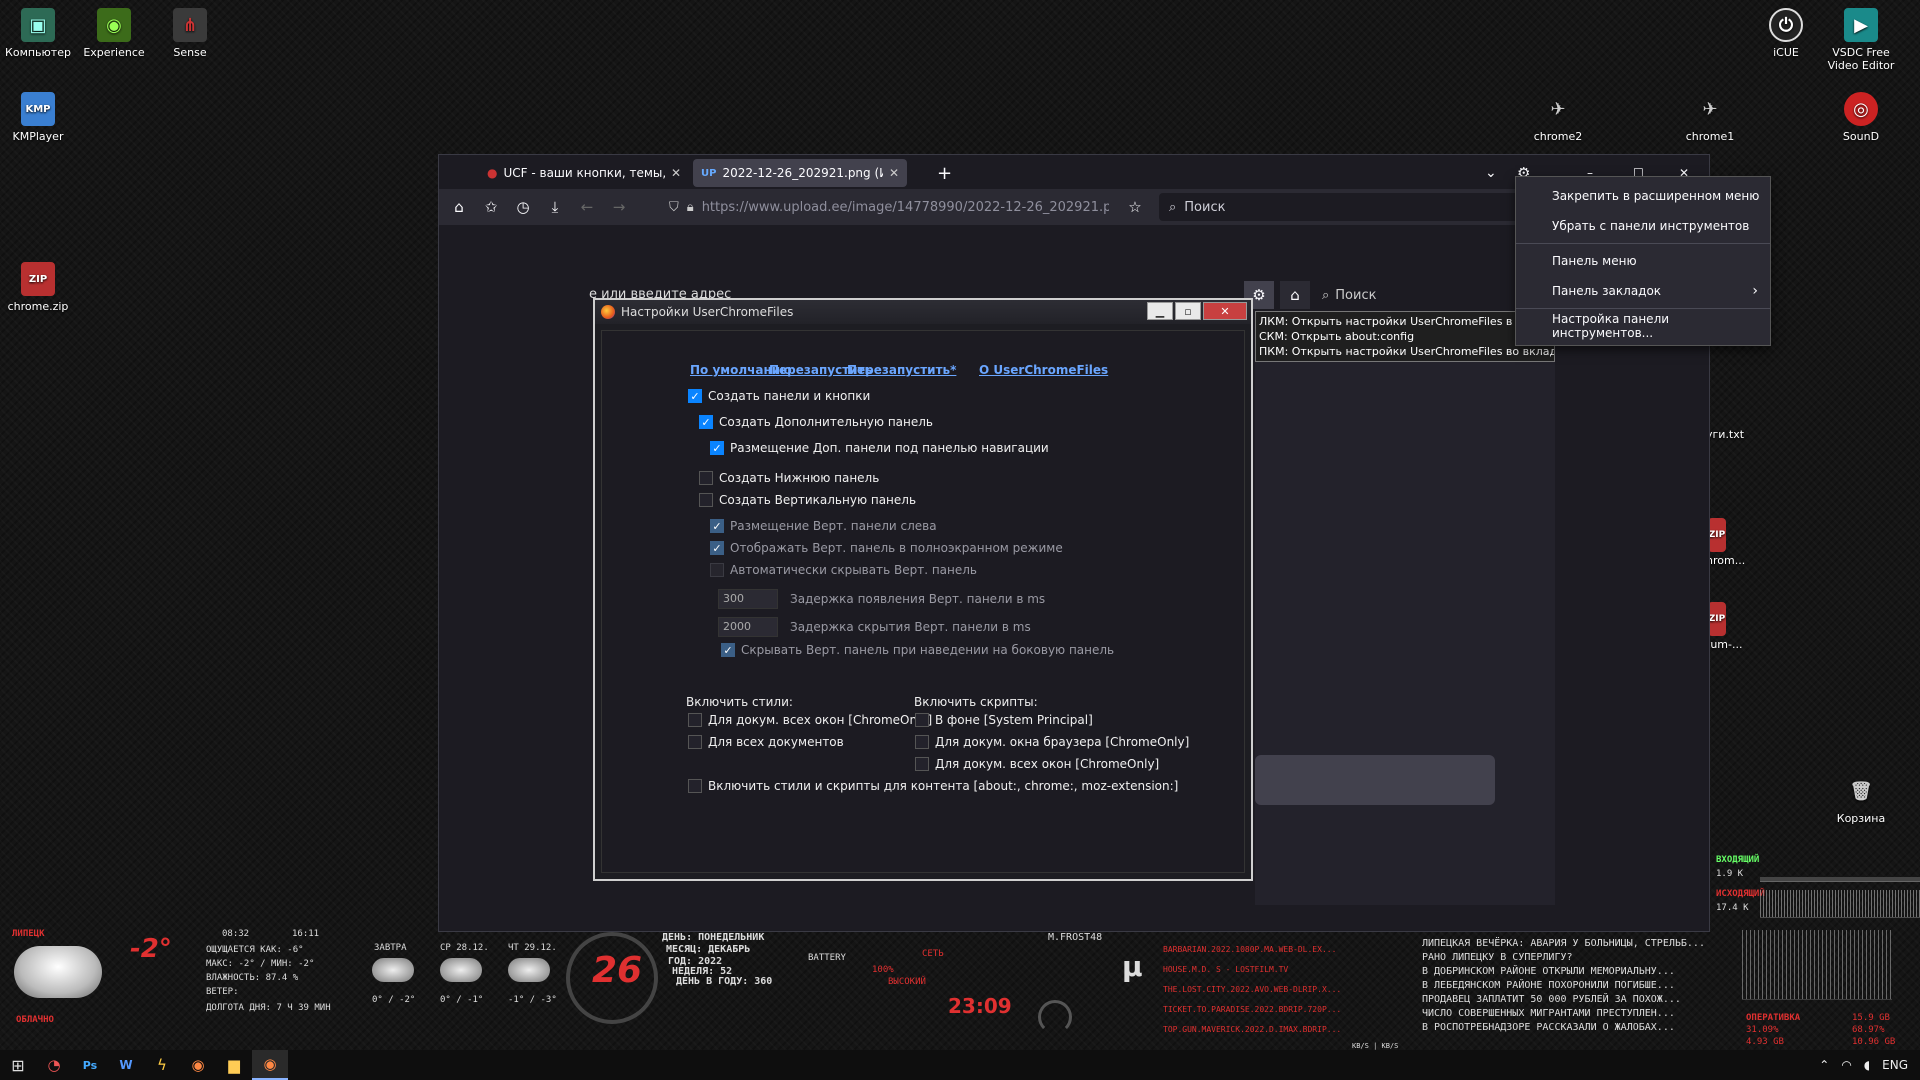  Describe the element at coordinates (944, 173) in the screenshot. I see `new-tab-button: +` at that location.